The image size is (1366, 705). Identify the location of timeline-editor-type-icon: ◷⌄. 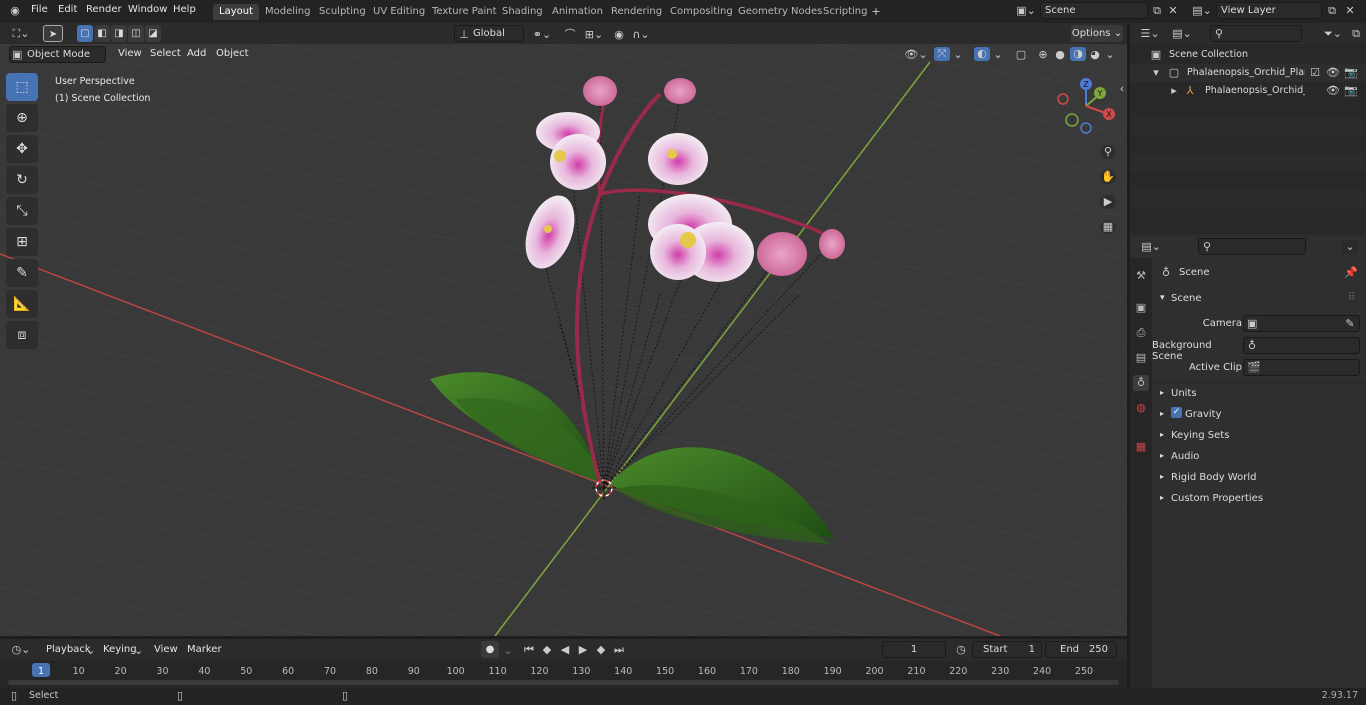
(21, 650).